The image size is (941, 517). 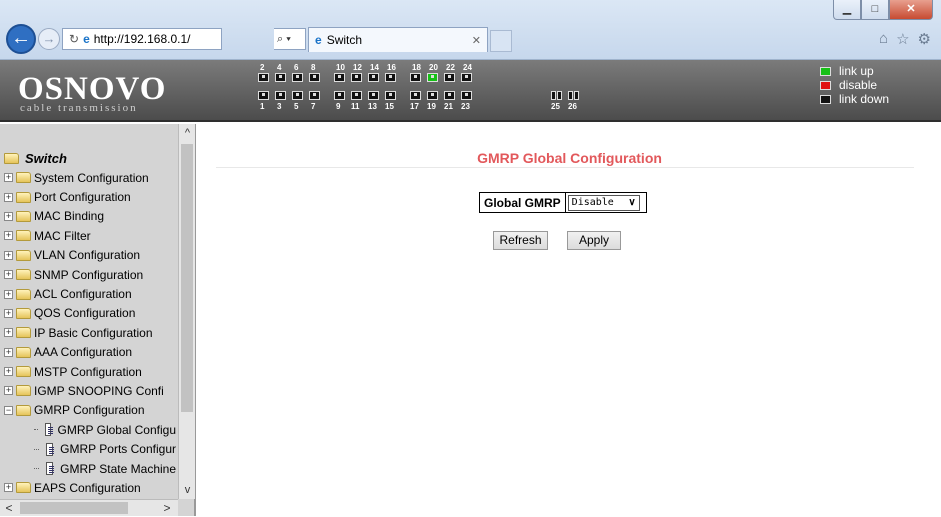 I want to click on port-6-icon, so click(x=297, y=77).